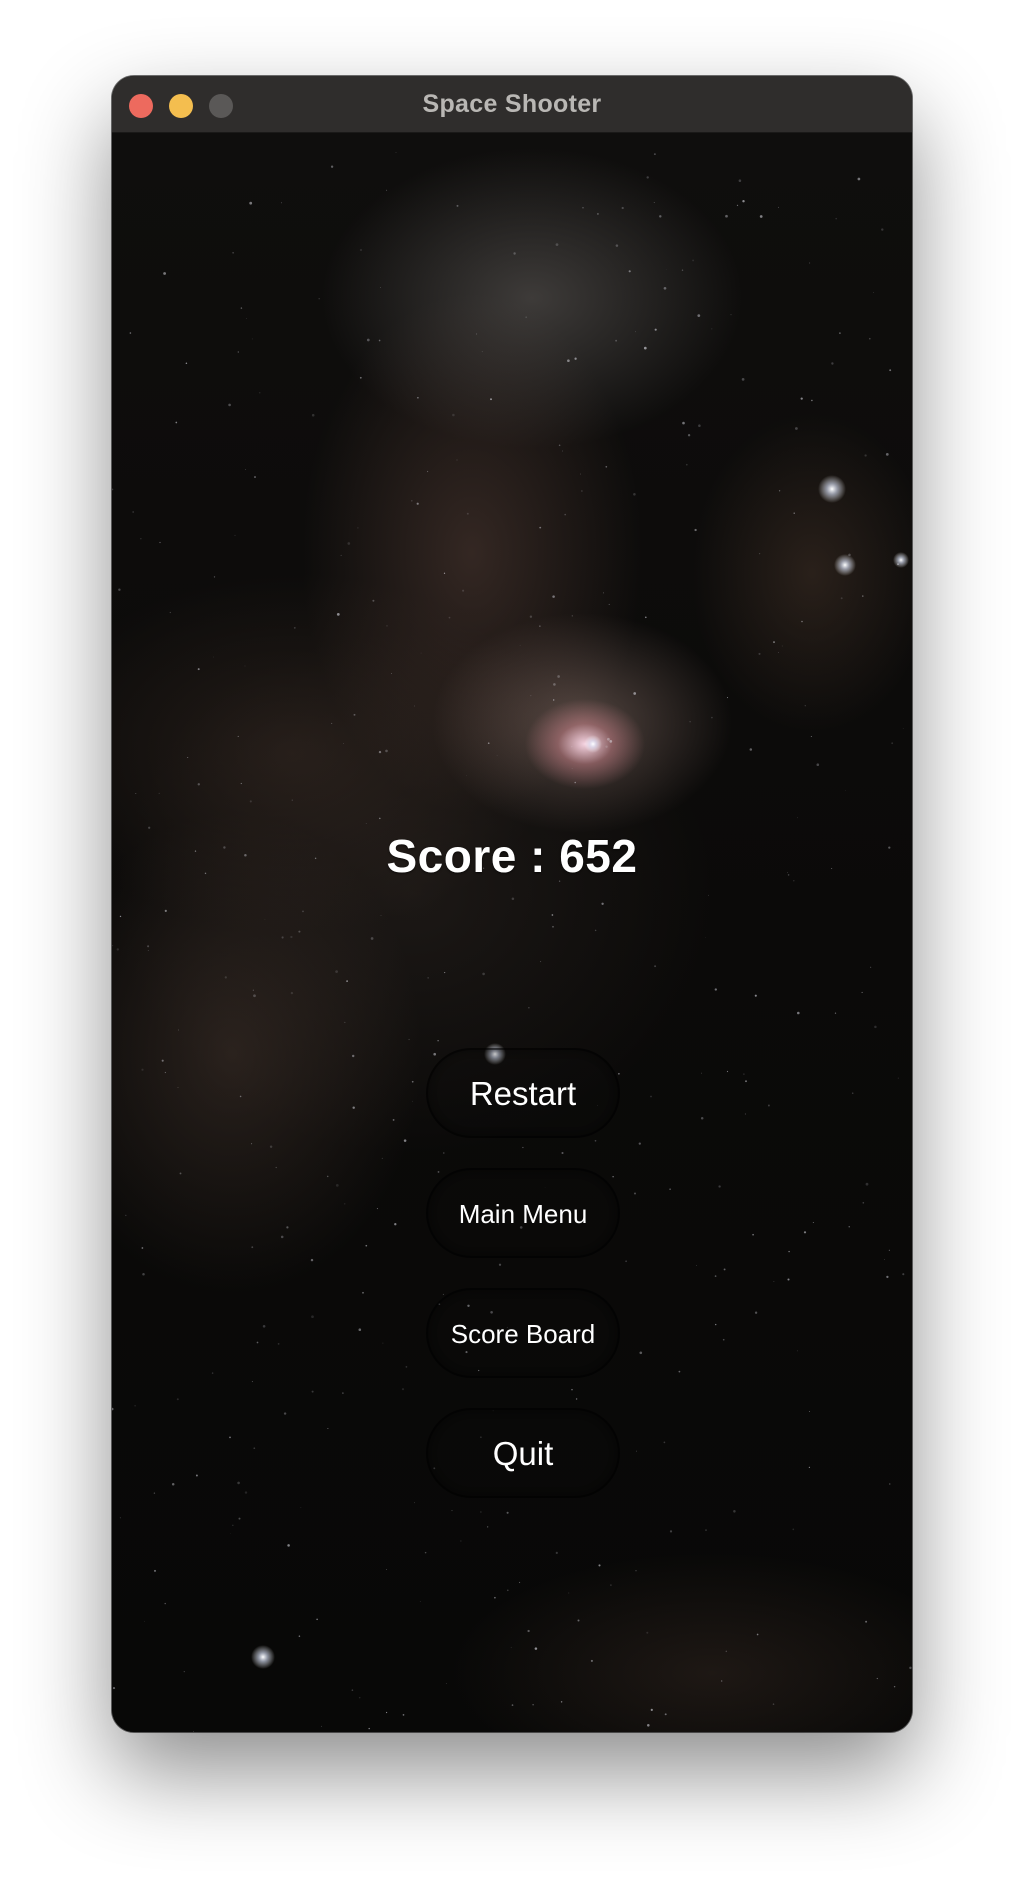 This screenshot has width=1024, height=1880. What do you see at coordinates (523, 1333) in the screenshot?
I see `score-board-button: Score Board` at bounding box center [523, 1333].